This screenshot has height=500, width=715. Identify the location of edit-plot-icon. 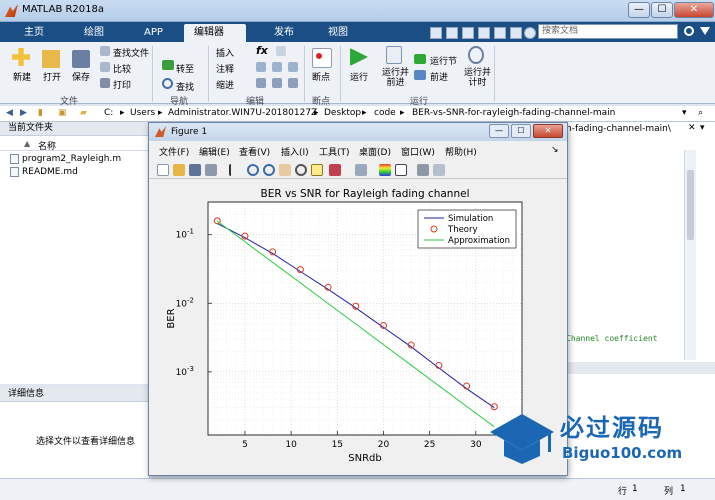
(235, 170).